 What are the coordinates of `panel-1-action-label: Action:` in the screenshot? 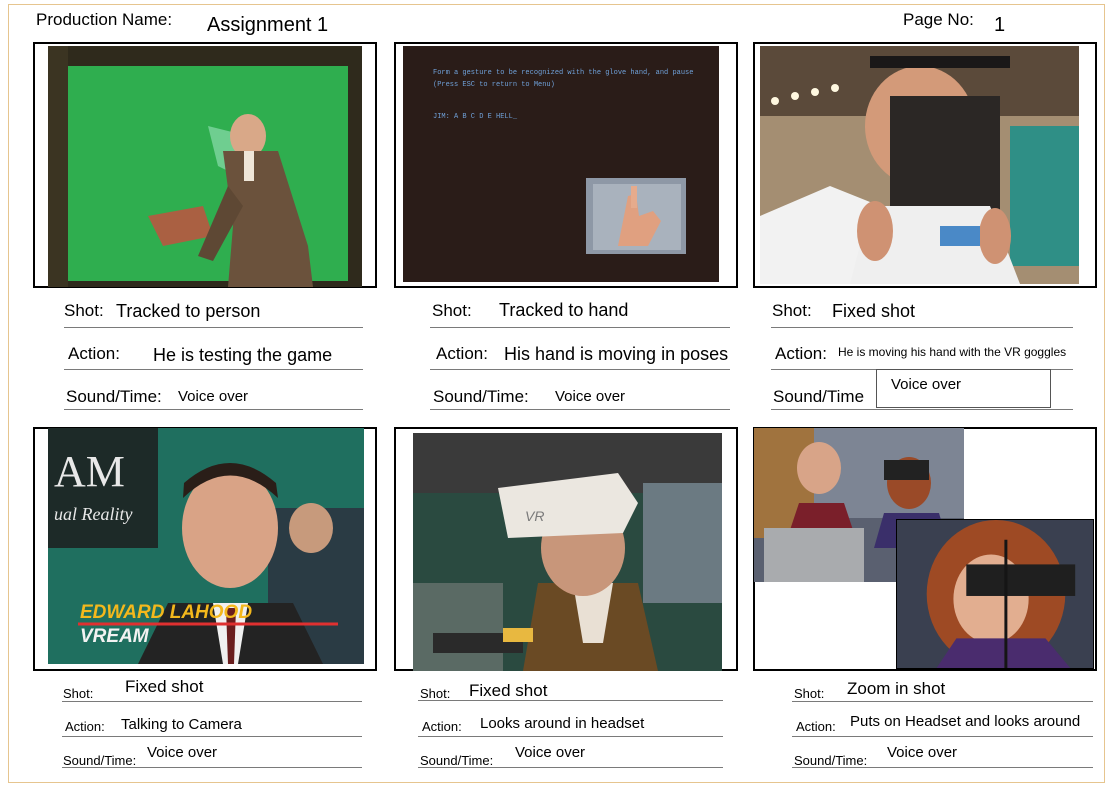 It's located at (94, 353).